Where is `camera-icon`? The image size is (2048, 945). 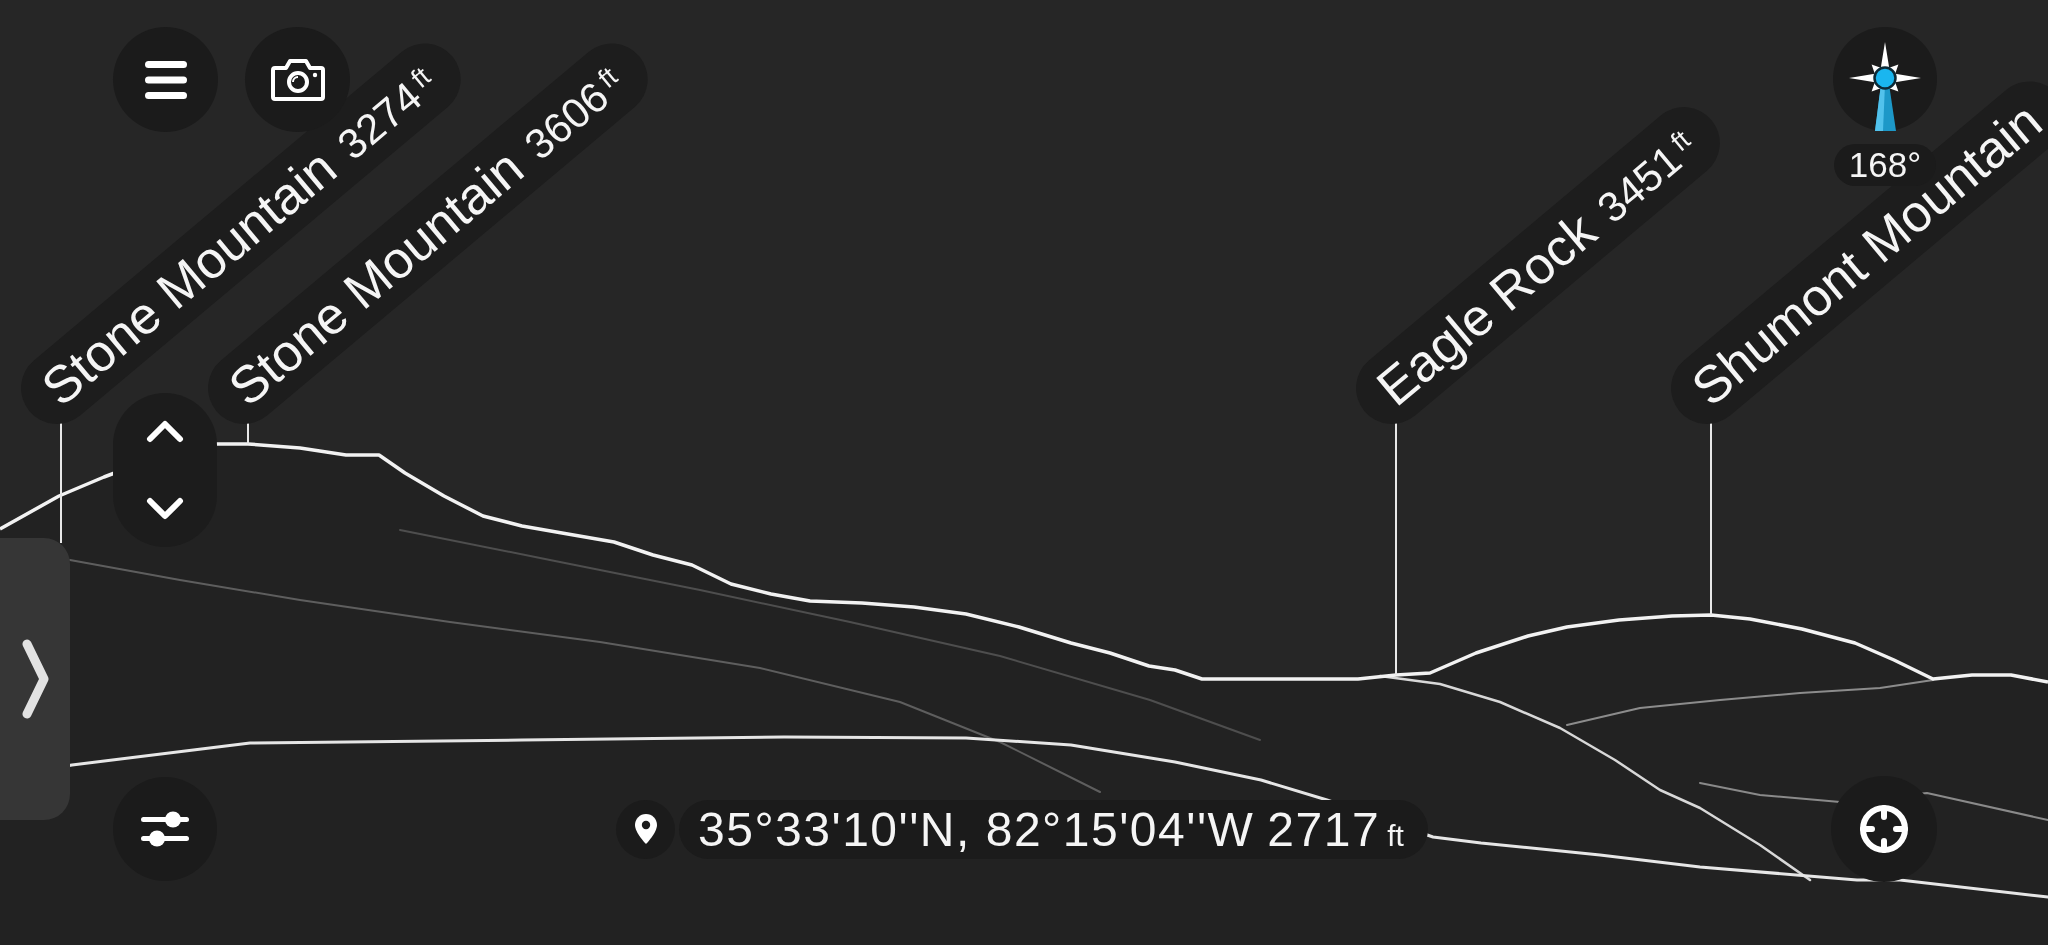
camera-icon is located at coordinates (297, 79).